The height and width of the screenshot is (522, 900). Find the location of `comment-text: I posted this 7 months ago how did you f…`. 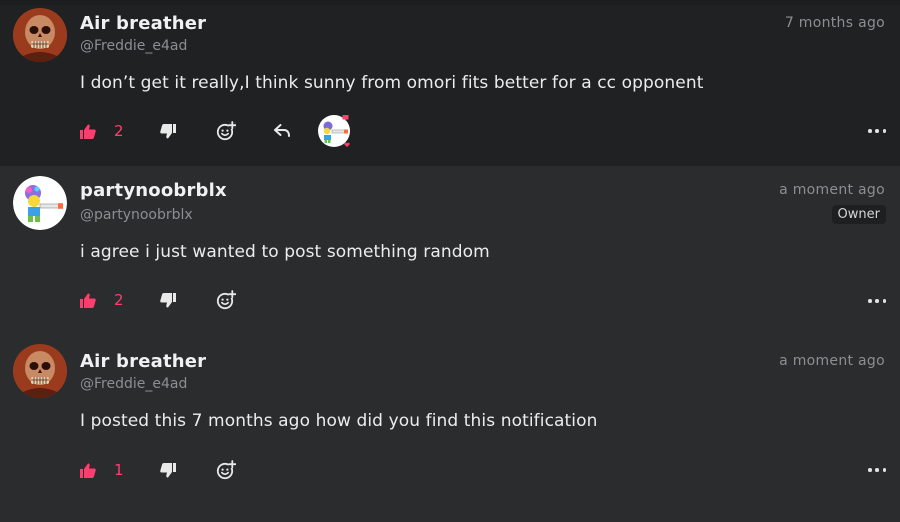

comment-text: I posted this 7 months ago how did you f… is located at coordinates (339, 421).